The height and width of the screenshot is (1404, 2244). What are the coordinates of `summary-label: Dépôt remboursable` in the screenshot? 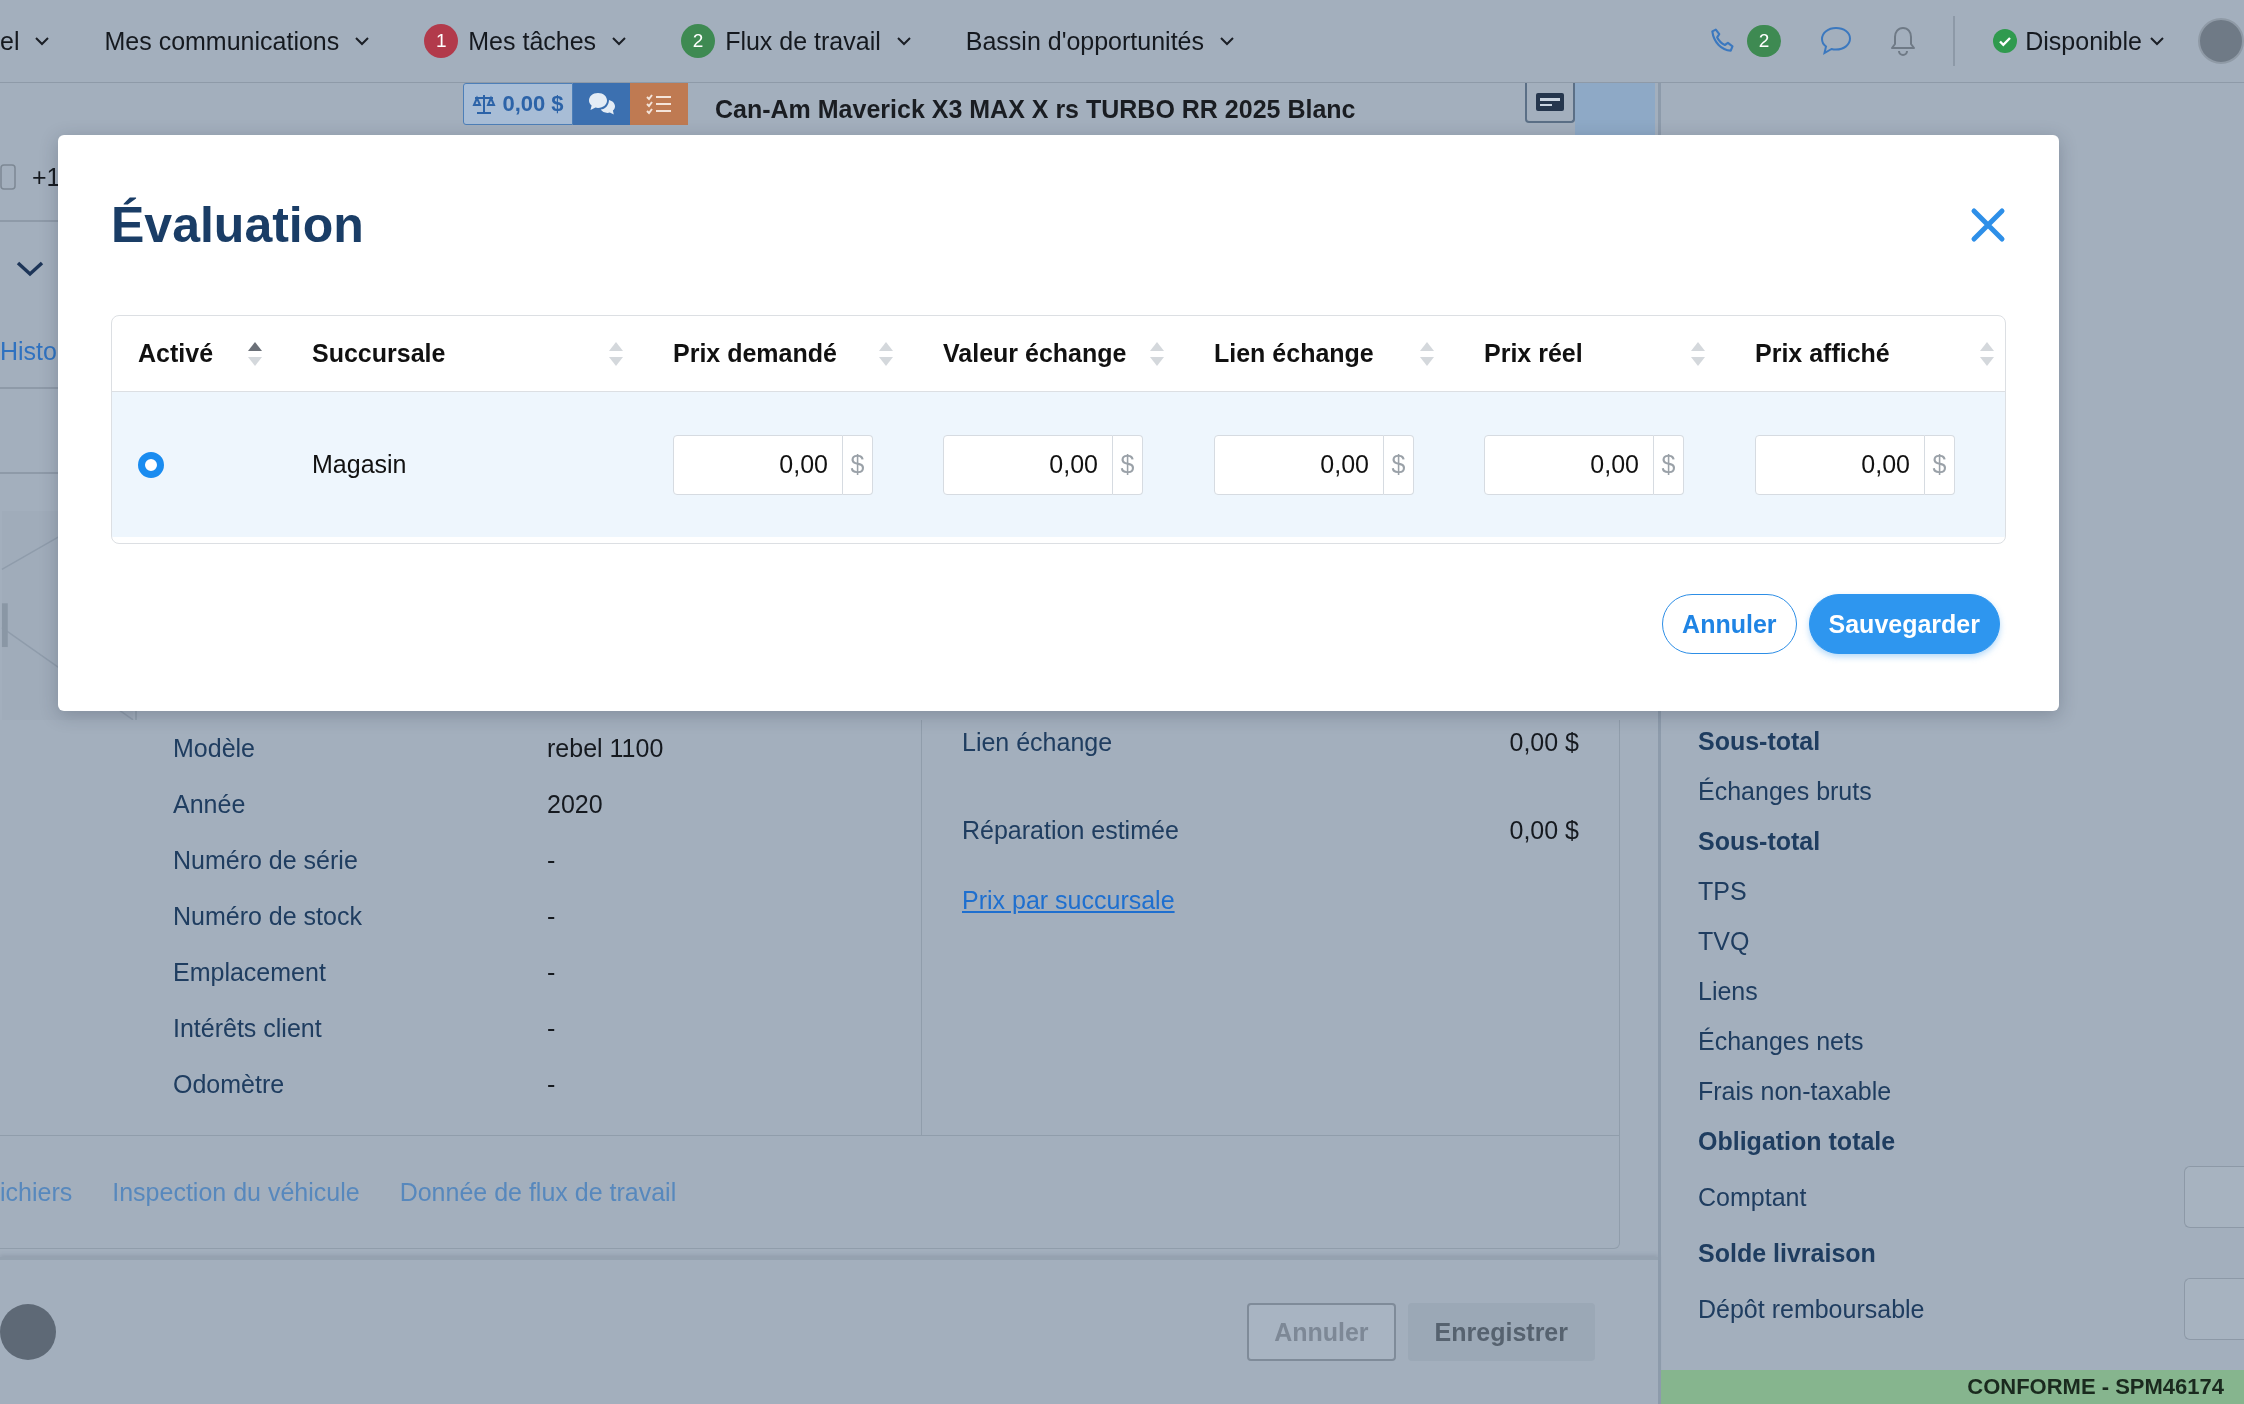 It's located at (1811, 1309).